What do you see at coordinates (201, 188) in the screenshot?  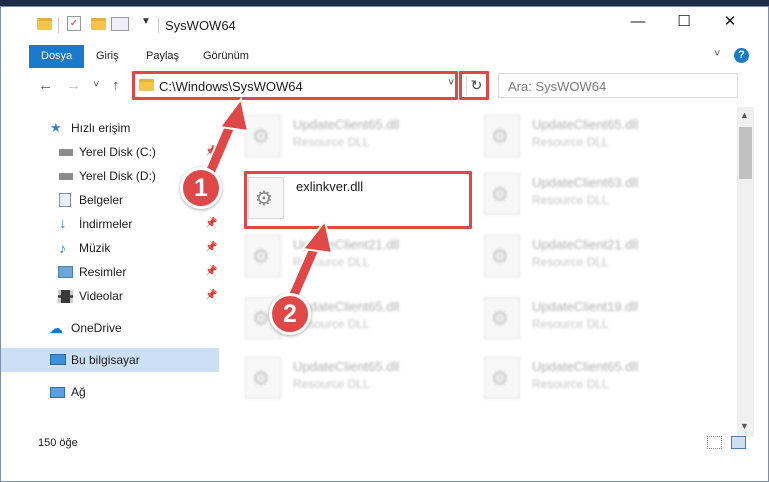 I see `step-1-badge: 1` at bounding box center [201, 188].